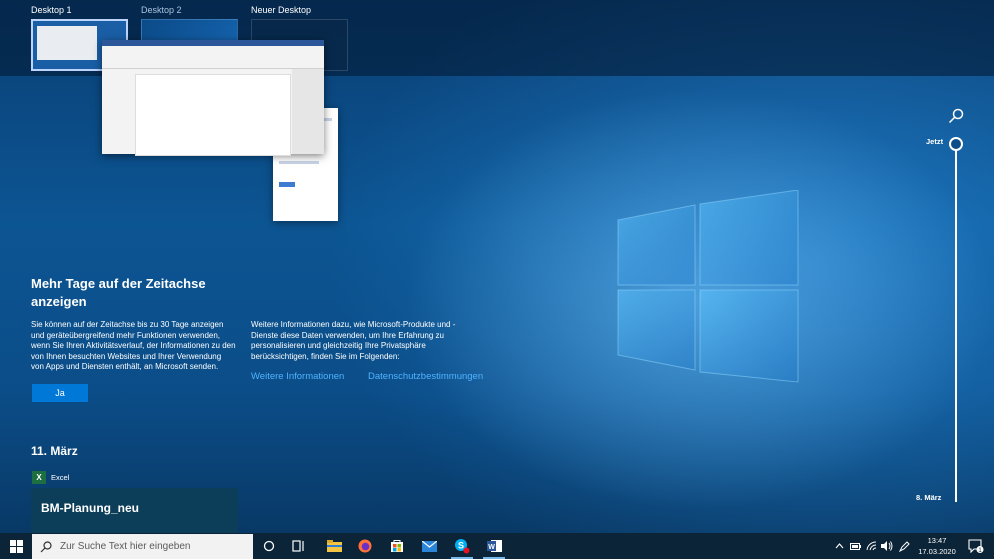  What do you see at coordinates (125, 546) in the screenshot?
I see `search-placeholder: Zur Suche Text hier eingeben` at bounding box center [125, 546].